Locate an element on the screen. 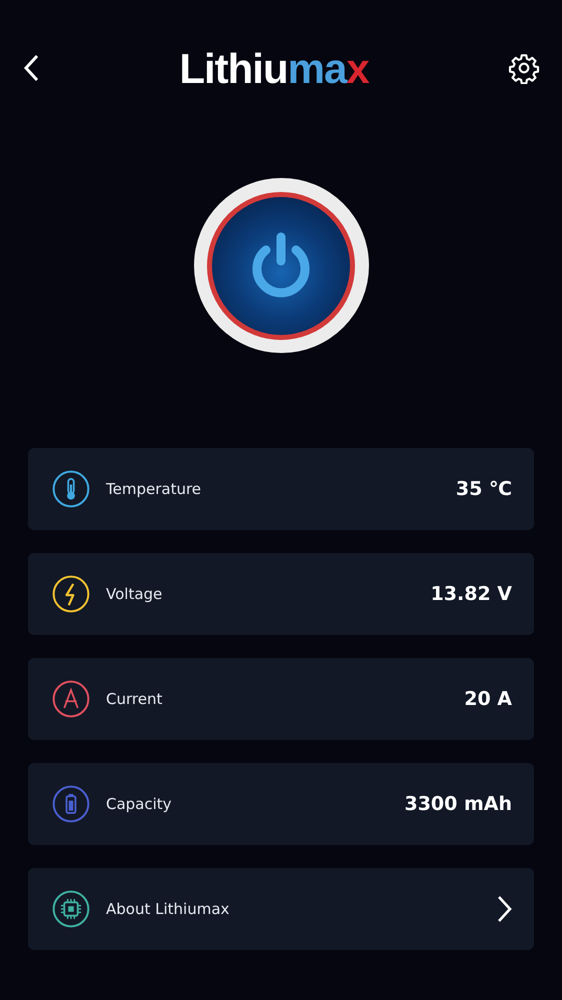 This screenshot has width=562, height=1000. row-label: Capacity is located at coordinates (139, 804).